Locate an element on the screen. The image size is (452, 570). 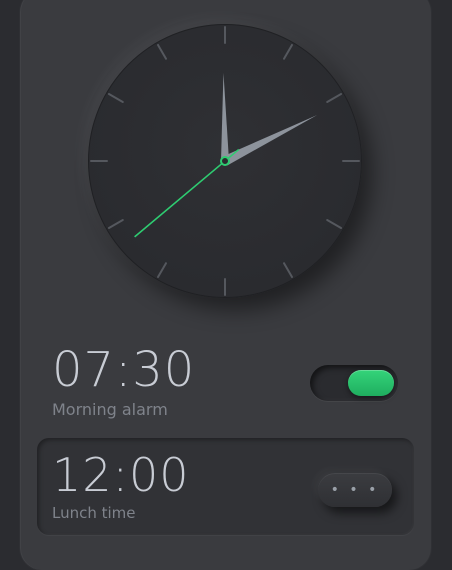
center-pin is located at coordinates (225, 161).